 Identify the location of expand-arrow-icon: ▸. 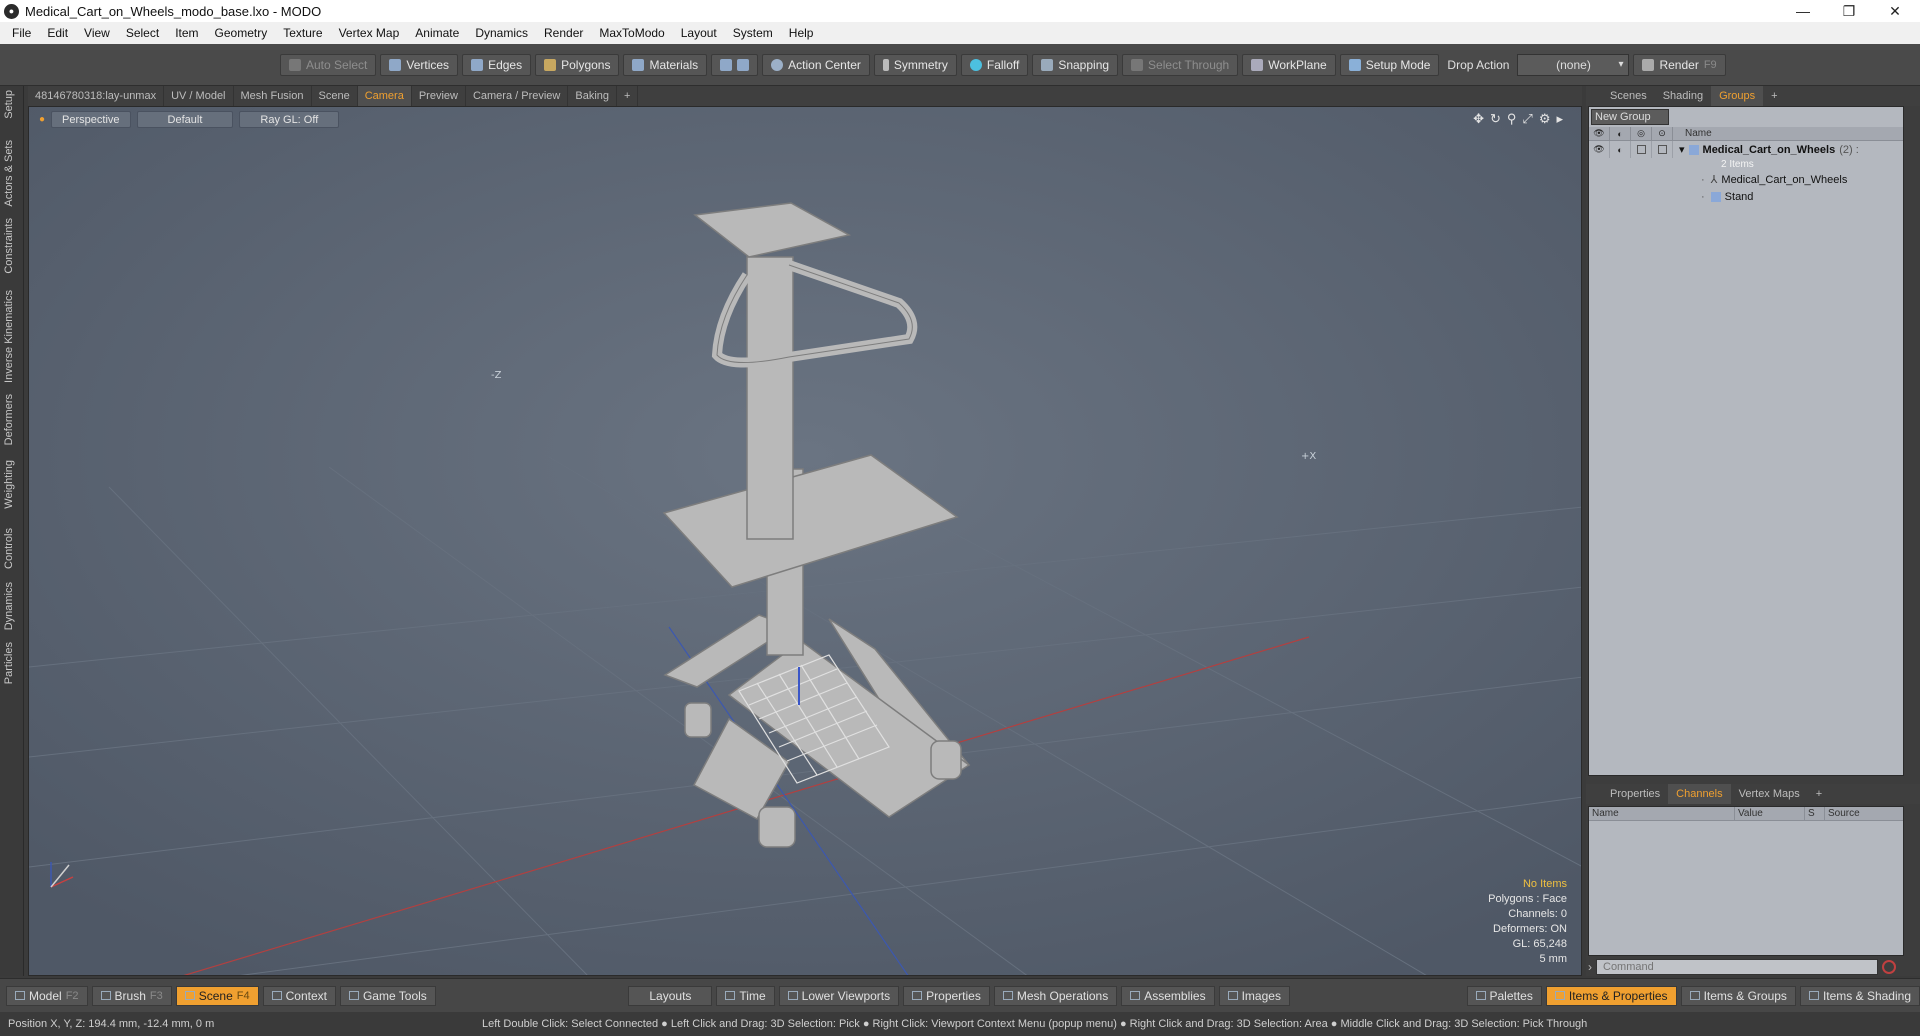
(1559, 119).